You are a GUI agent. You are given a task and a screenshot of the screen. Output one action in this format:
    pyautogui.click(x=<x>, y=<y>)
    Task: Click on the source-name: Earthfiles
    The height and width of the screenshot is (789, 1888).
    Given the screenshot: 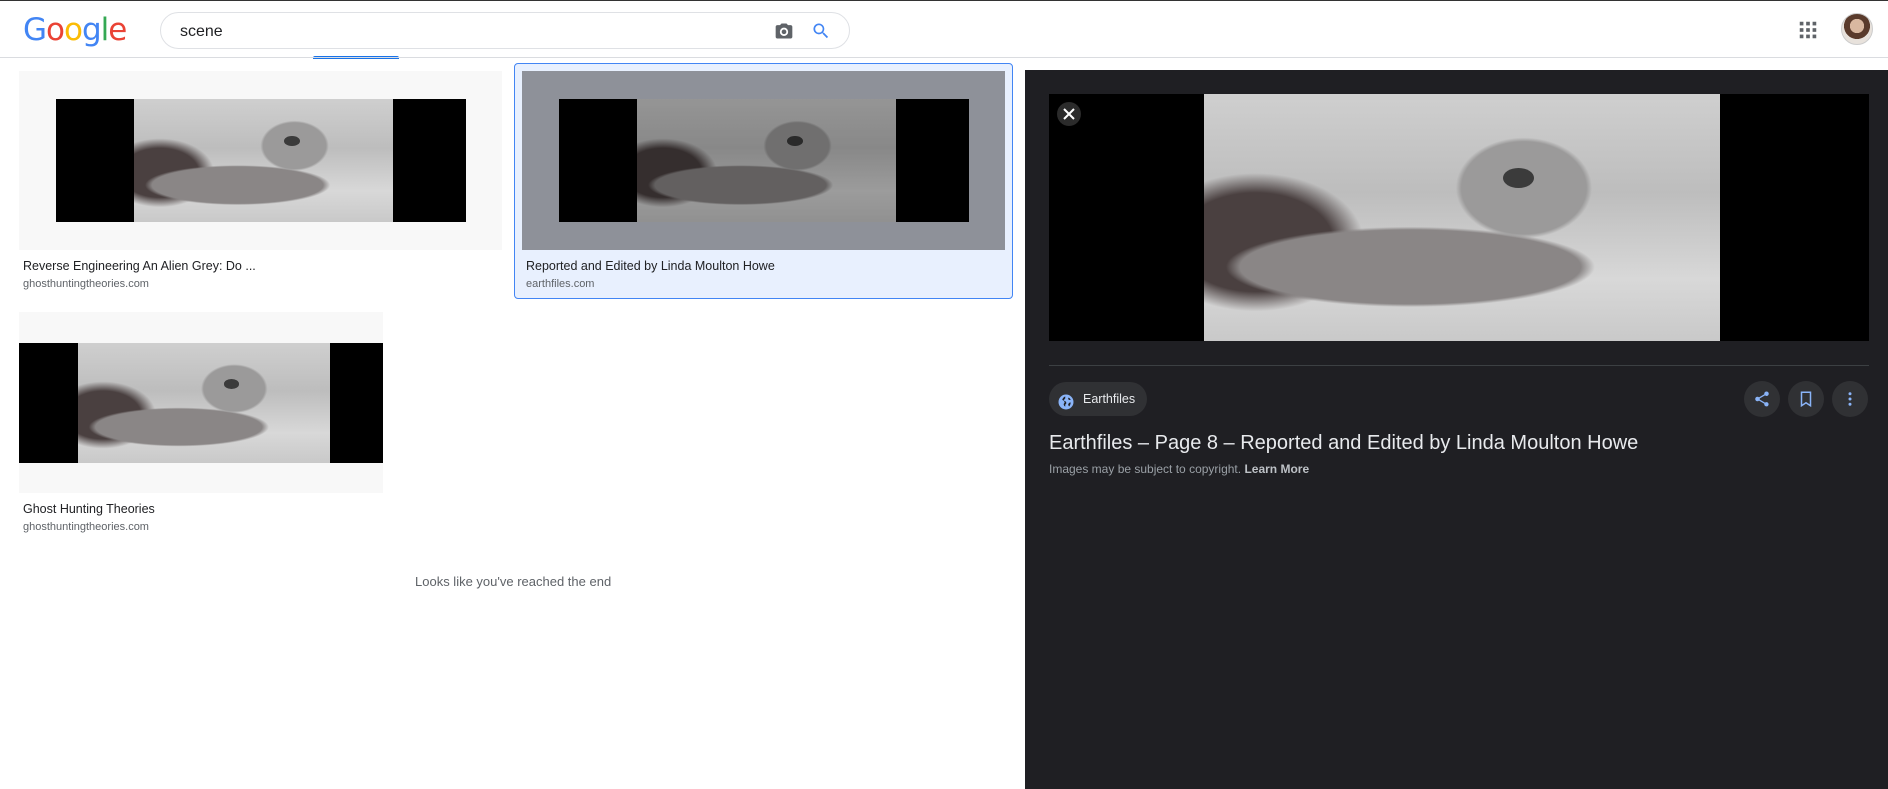 What is the action you would take?
    pyautogui.click(x=1109, y=399)
    